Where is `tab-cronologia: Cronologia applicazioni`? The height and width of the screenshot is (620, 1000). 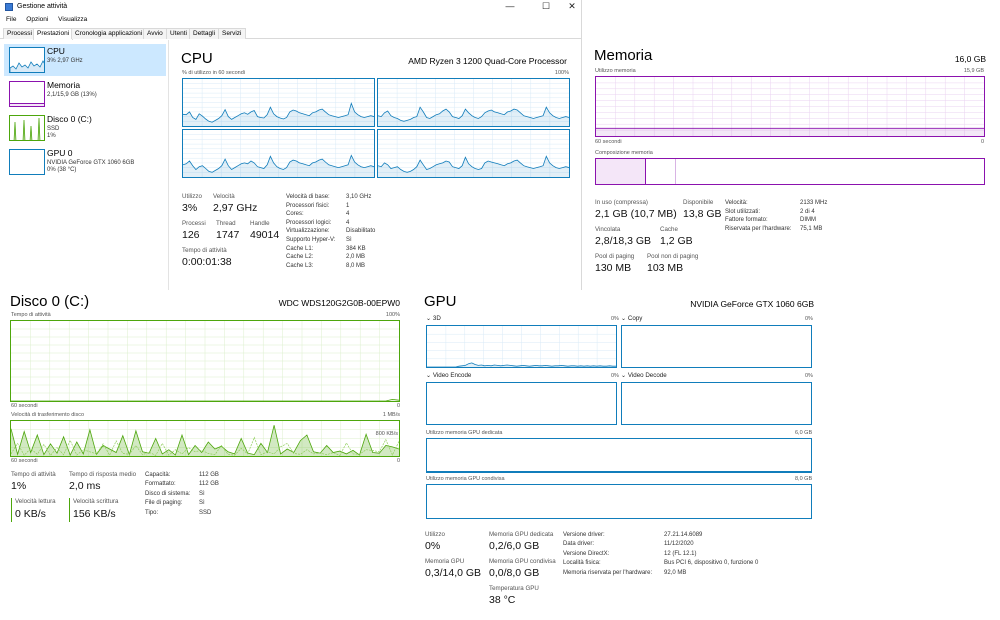
tab-cronologia: Cronologia applicazioni is located at coordinates (109, 33).